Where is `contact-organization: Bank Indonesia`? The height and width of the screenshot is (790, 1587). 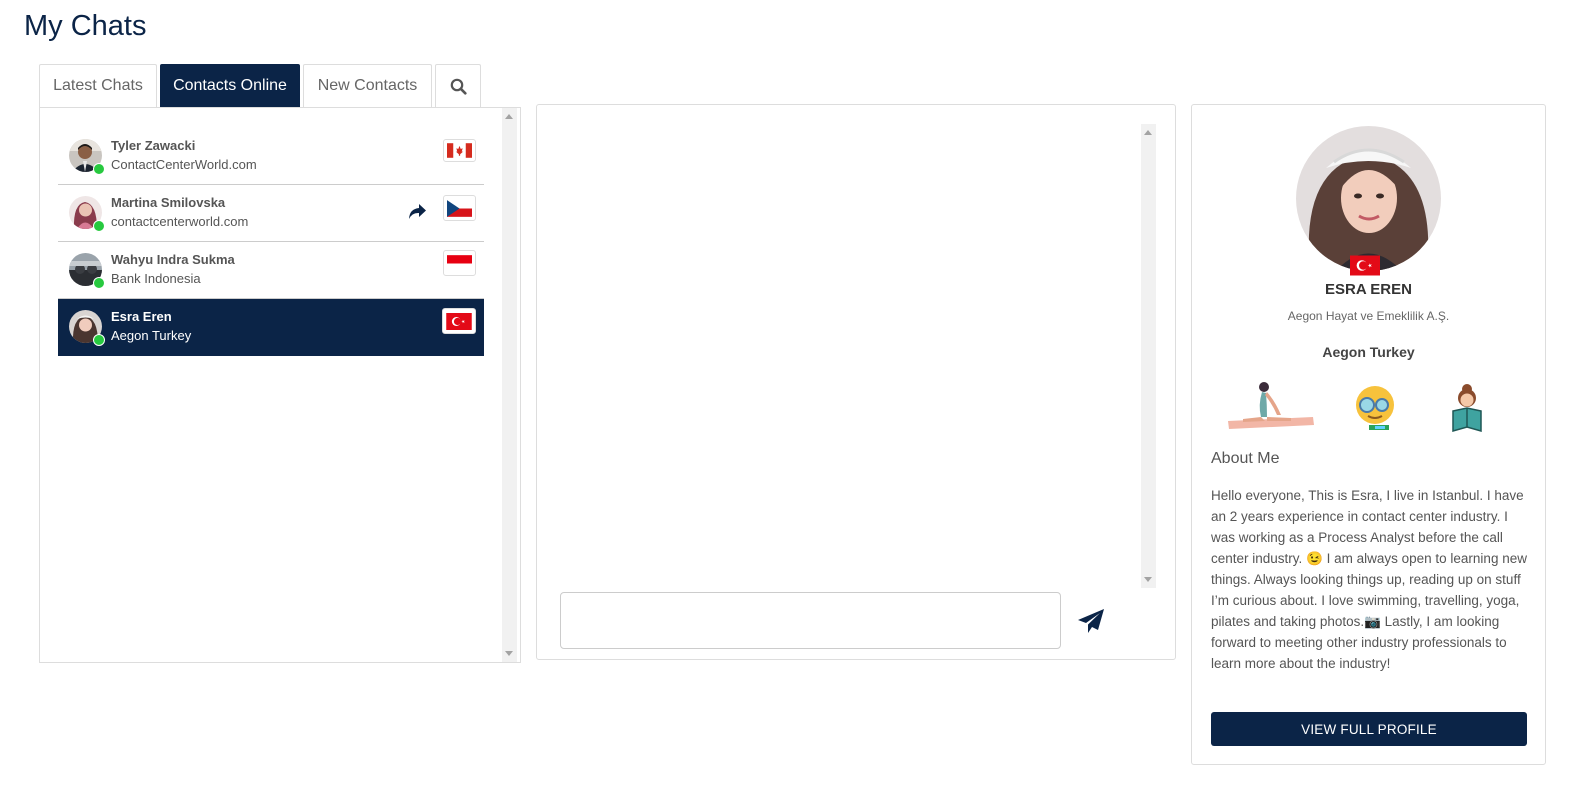
contact-organization: Bank Indonesia is located at coordinates (156, 278).